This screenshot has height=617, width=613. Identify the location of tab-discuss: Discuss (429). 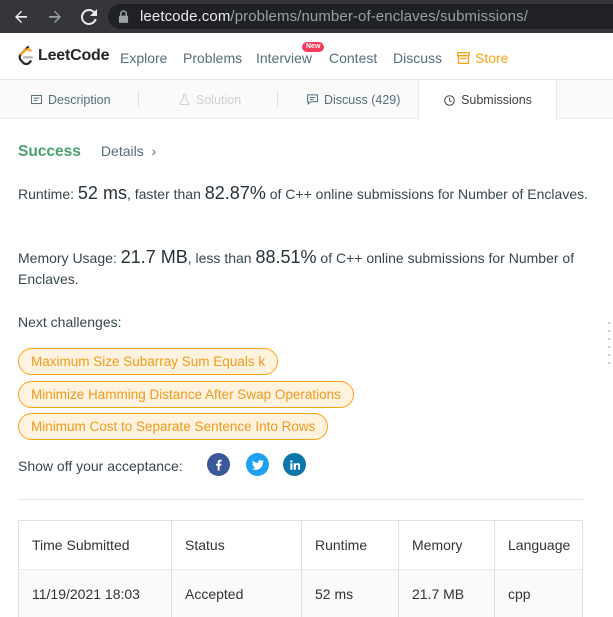
(353, 99).